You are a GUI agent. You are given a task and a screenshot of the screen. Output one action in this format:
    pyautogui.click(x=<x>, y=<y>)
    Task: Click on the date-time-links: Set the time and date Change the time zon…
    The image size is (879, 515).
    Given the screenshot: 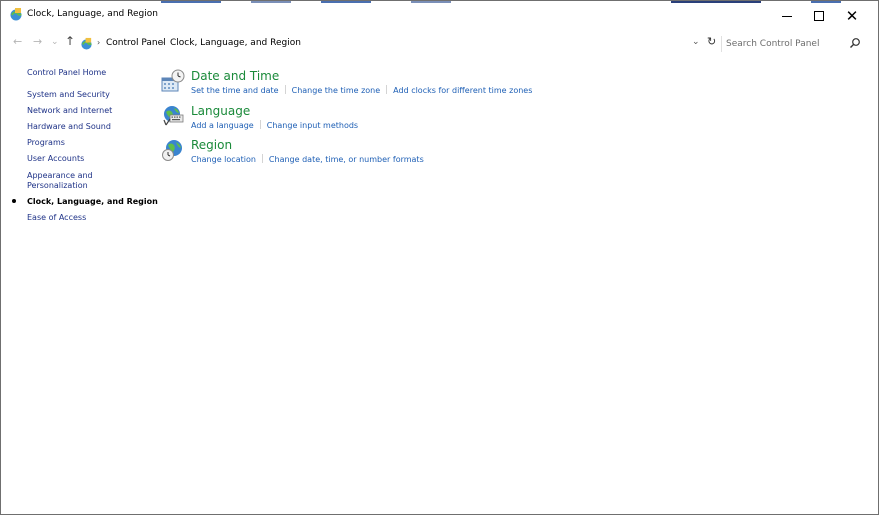 What is the action you would take?
    pyautogui.click(x=361, y=90)
    